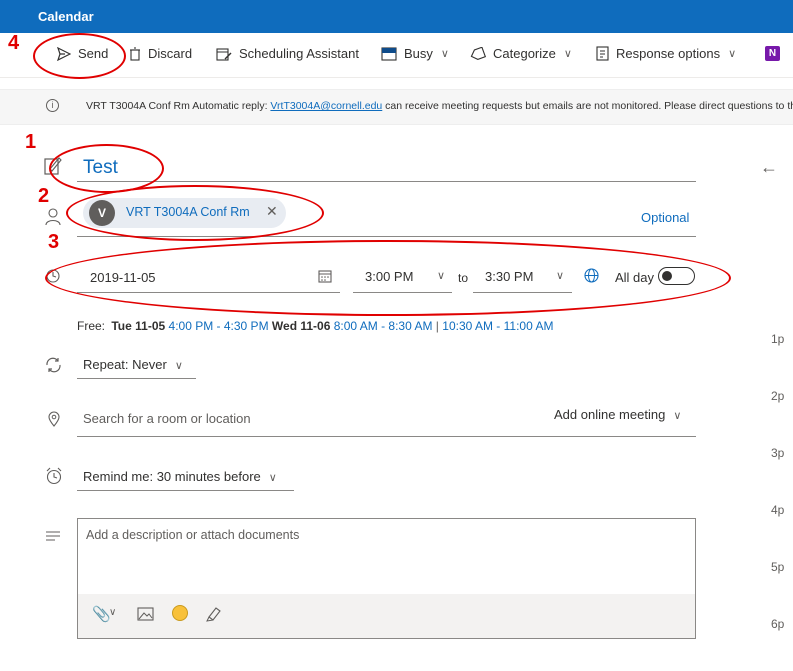  What do you see at coordinates (53, 217) in the screenshot?
I see `person-icon` at bounding box center [53, 217].